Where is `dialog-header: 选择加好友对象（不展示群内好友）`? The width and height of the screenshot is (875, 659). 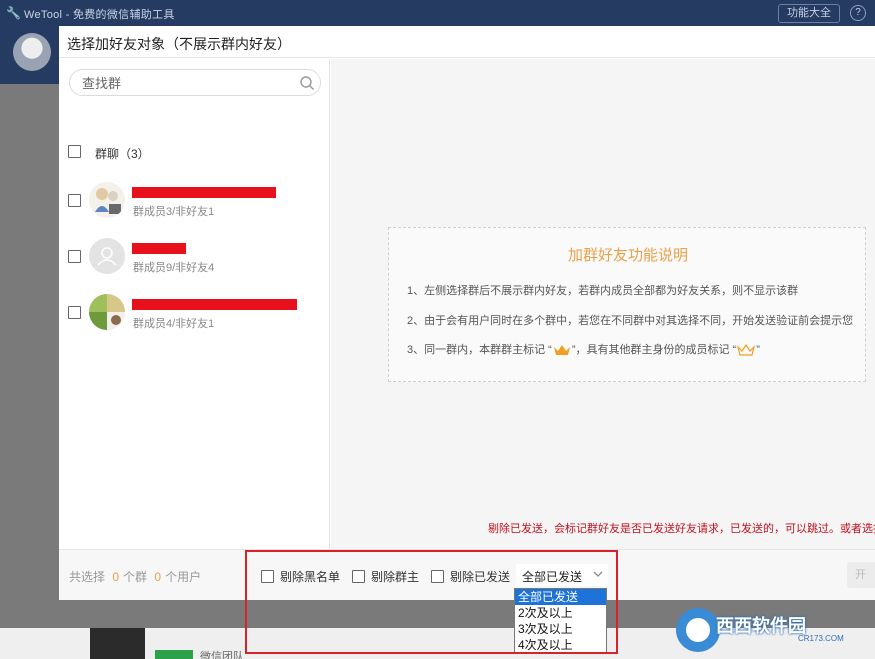
dialog-header: 选择加好友对象（不展示群内好友） is located at coordinates (467, 42).